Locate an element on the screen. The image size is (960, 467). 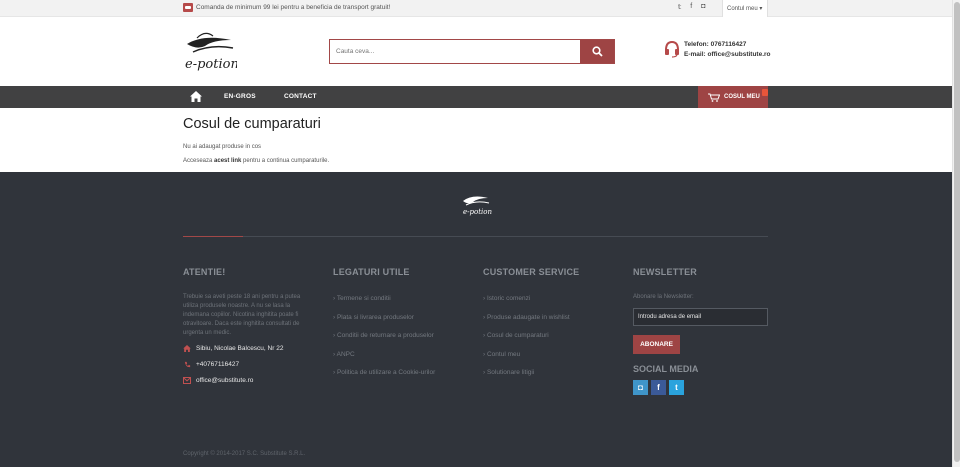
top-social-links: 𝕥 f ◘ is located at coordinates (691, 7).